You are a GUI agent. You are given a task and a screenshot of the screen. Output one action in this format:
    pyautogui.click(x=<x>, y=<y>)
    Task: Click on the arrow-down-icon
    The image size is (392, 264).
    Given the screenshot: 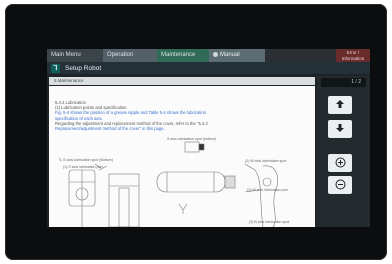 What is the action you would take?
    pyautogui.click(x=340, y=128)
    